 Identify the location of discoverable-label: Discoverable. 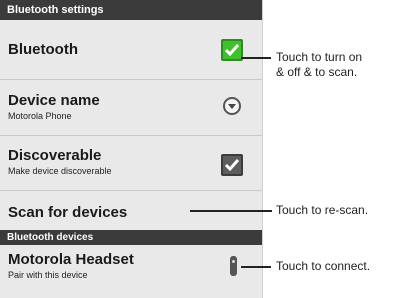
(55, 155).